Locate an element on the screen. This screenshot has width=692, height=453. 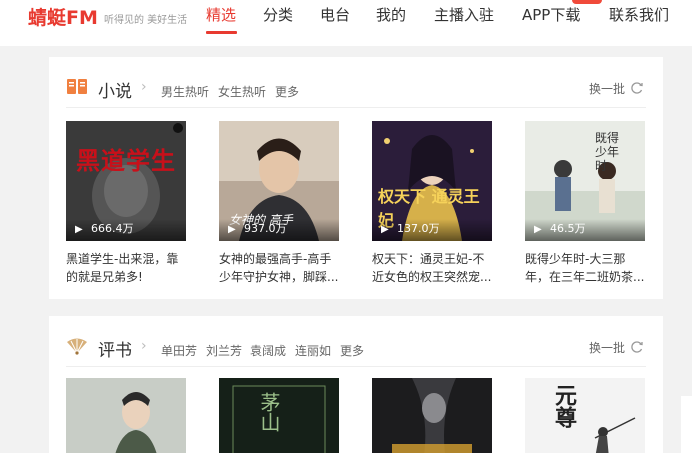
link-lian-liru: 连丽如 is located at coordinates (313, 350).